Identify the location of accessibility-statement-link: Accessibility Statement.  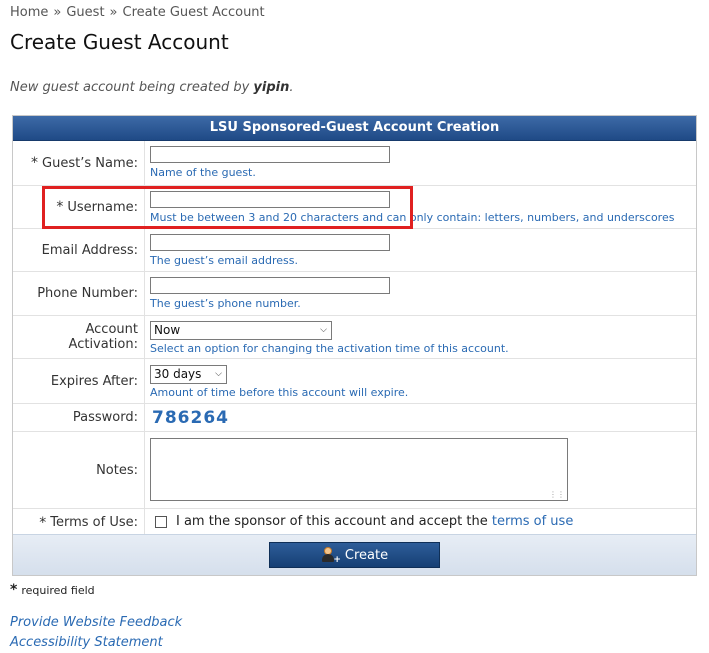
(86, 642).